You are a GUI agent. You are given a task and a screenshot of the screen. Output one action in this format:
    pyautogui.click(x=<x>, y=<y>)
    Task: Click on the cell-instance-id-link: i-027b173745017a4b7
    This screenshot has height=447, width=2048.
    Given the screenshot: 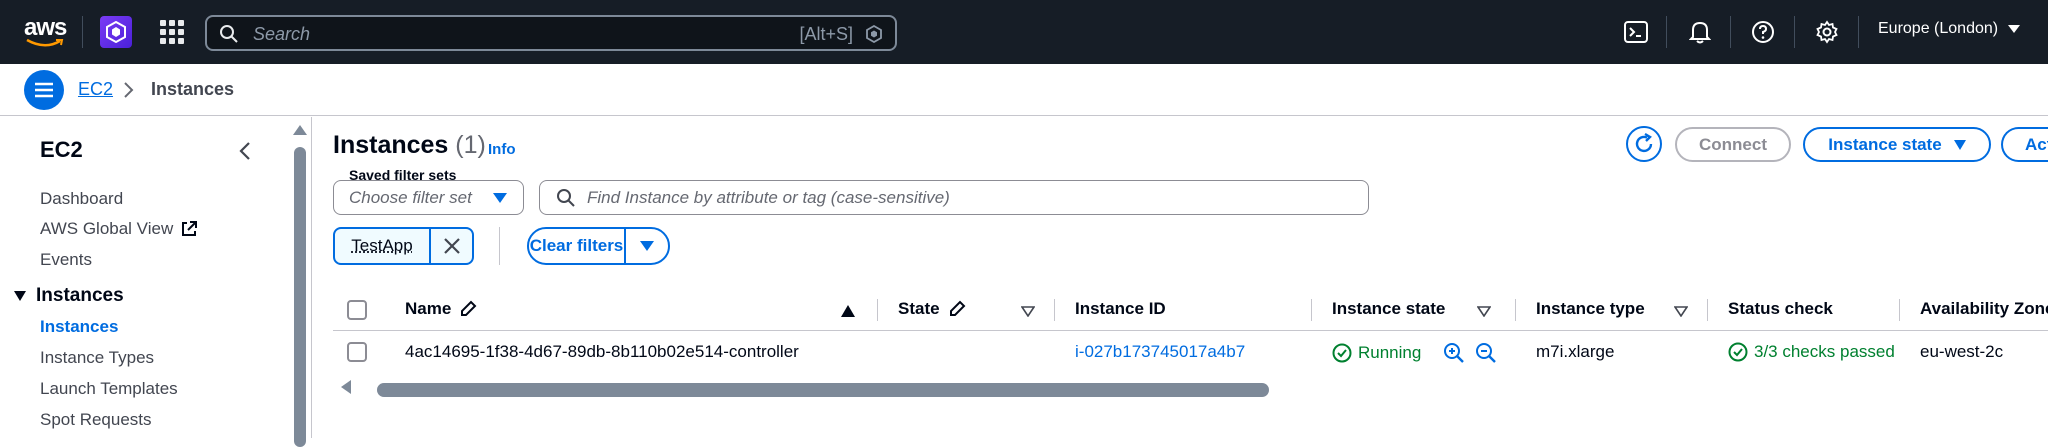 What is the action you would take?
    pyautogui.click(x=1160, y=352)
    